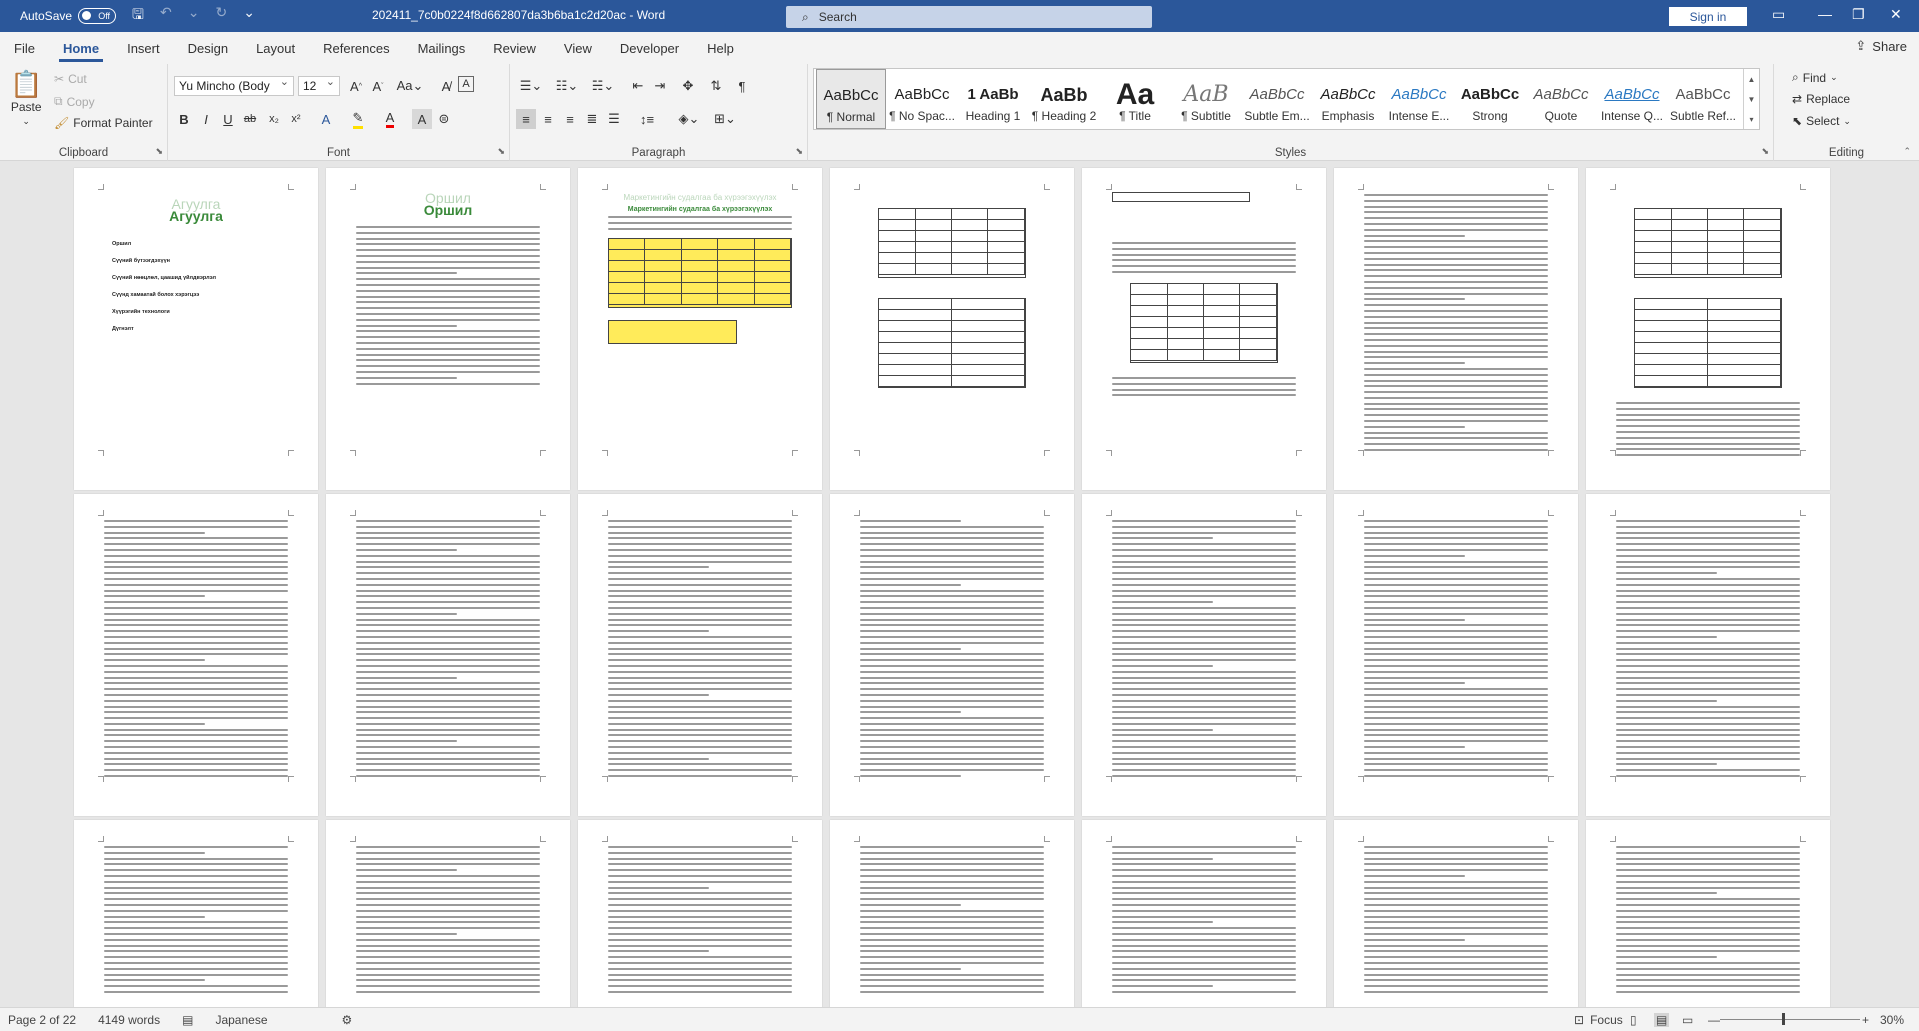 The image size is (1919, 1031). I want to click on search-input: ⌕ Search, so click(969, 17).